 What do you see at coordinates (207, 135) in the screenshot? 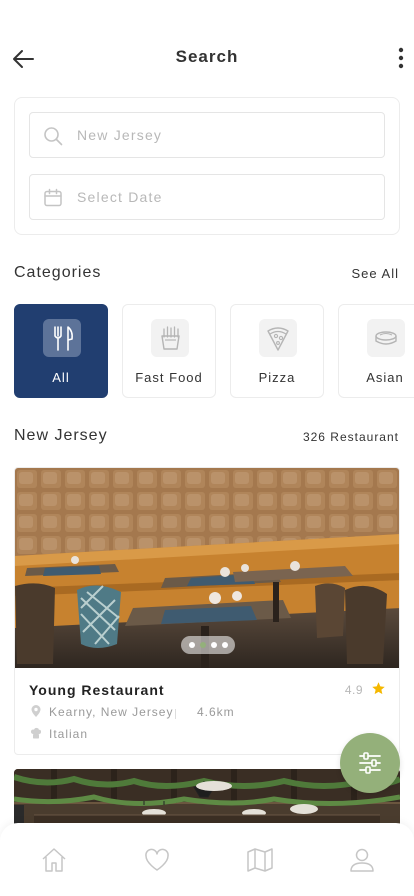
I see `location-search-input: New Jersey` at bounding box center [207, 135].